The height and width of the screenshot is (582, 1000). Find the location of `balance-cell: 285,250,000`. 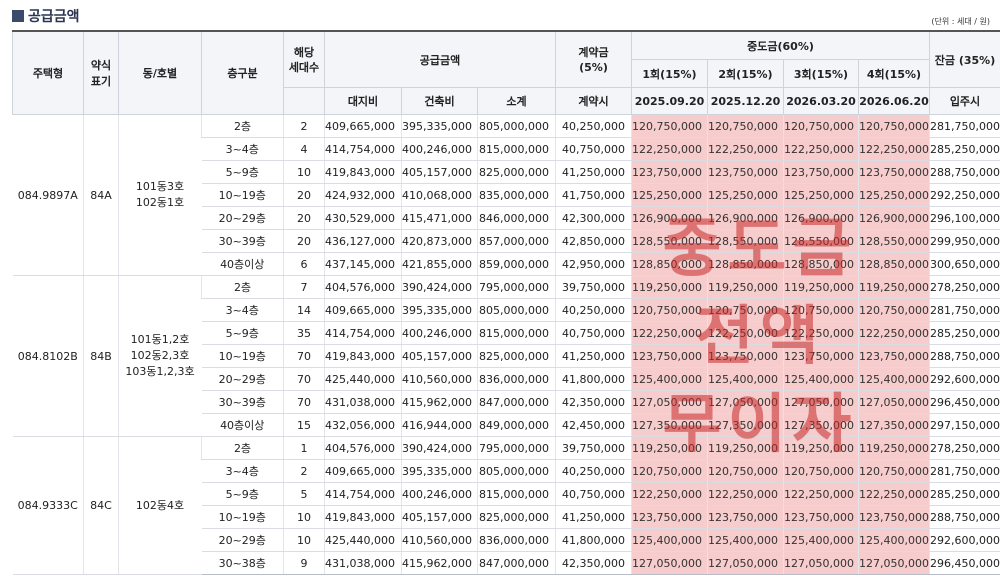

balance-cell: 285,250,000 is located at coordinates (964, 333).